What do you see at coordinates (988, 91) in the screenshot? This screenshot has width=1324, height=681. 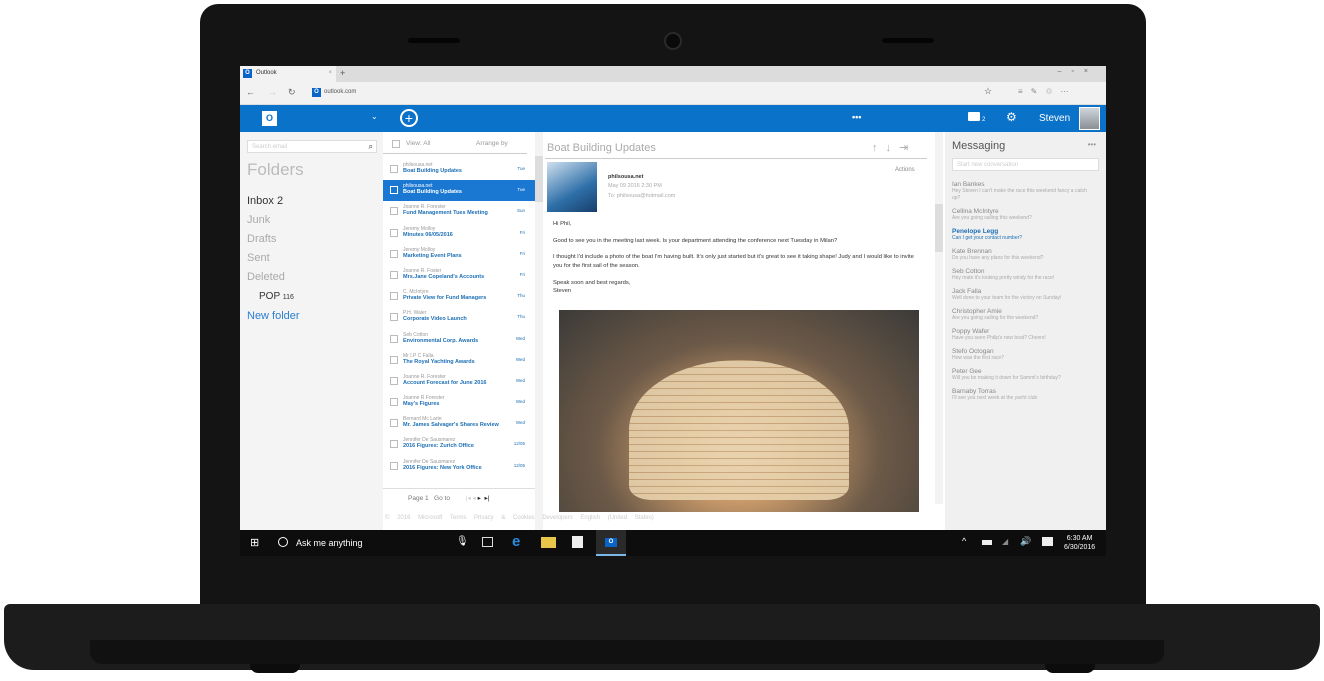 I see `favorite-star-icon: ☆` at bounding box center [988, 91].